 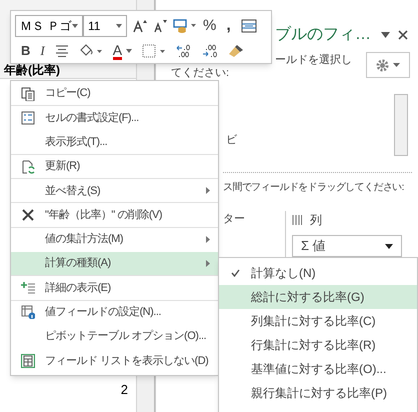 I want to click on table-cell-text: 2, so click(x=124, y=390).